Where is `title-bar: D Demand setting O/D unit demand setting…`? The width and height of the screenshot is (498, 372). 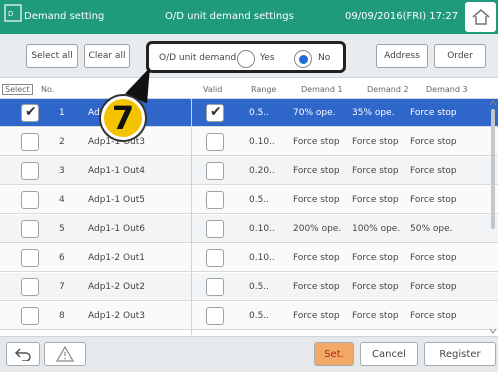 title-bar: D Demand setting O/D unit demand setting… is located at coordinates (249, 17).